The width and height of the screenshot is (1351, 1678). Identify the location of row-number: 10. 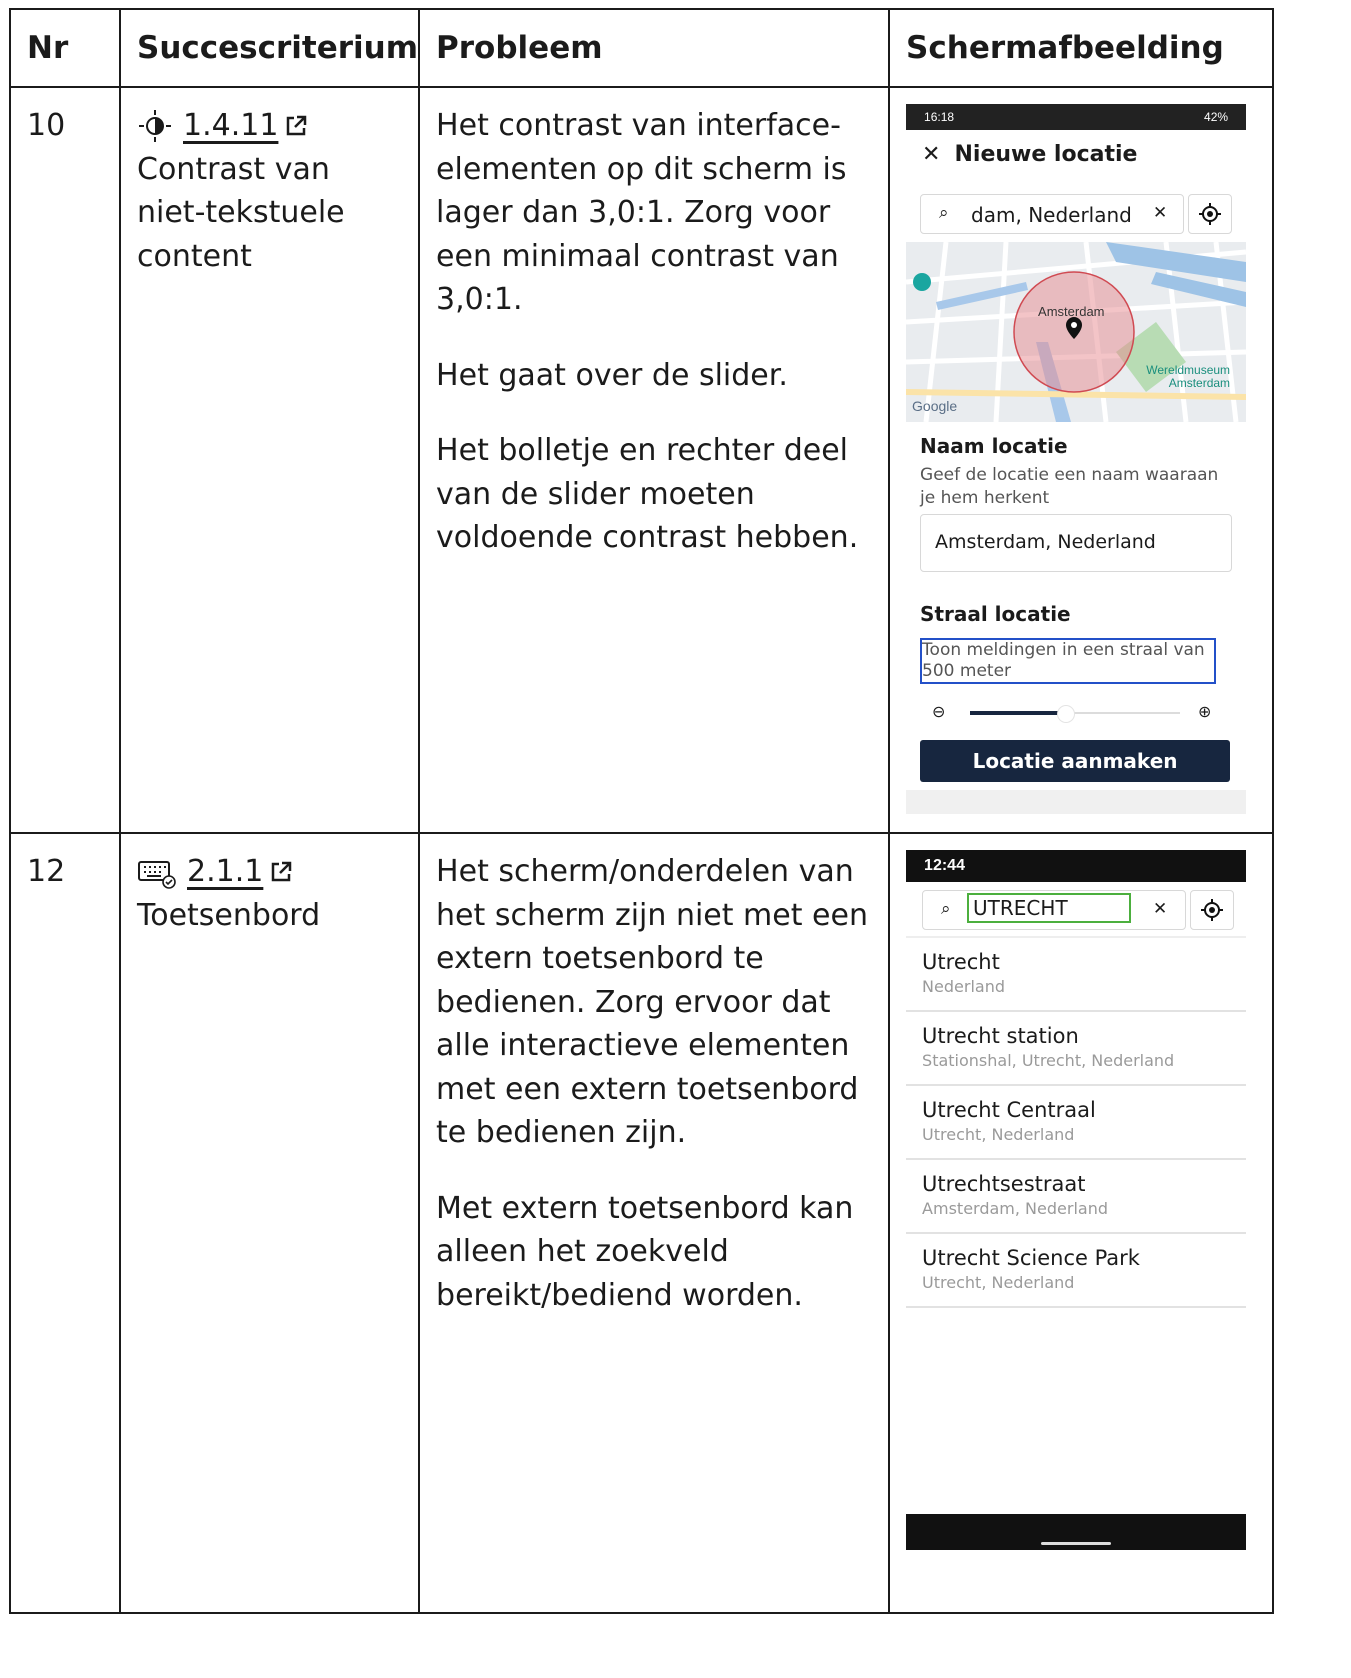
(46, 125).